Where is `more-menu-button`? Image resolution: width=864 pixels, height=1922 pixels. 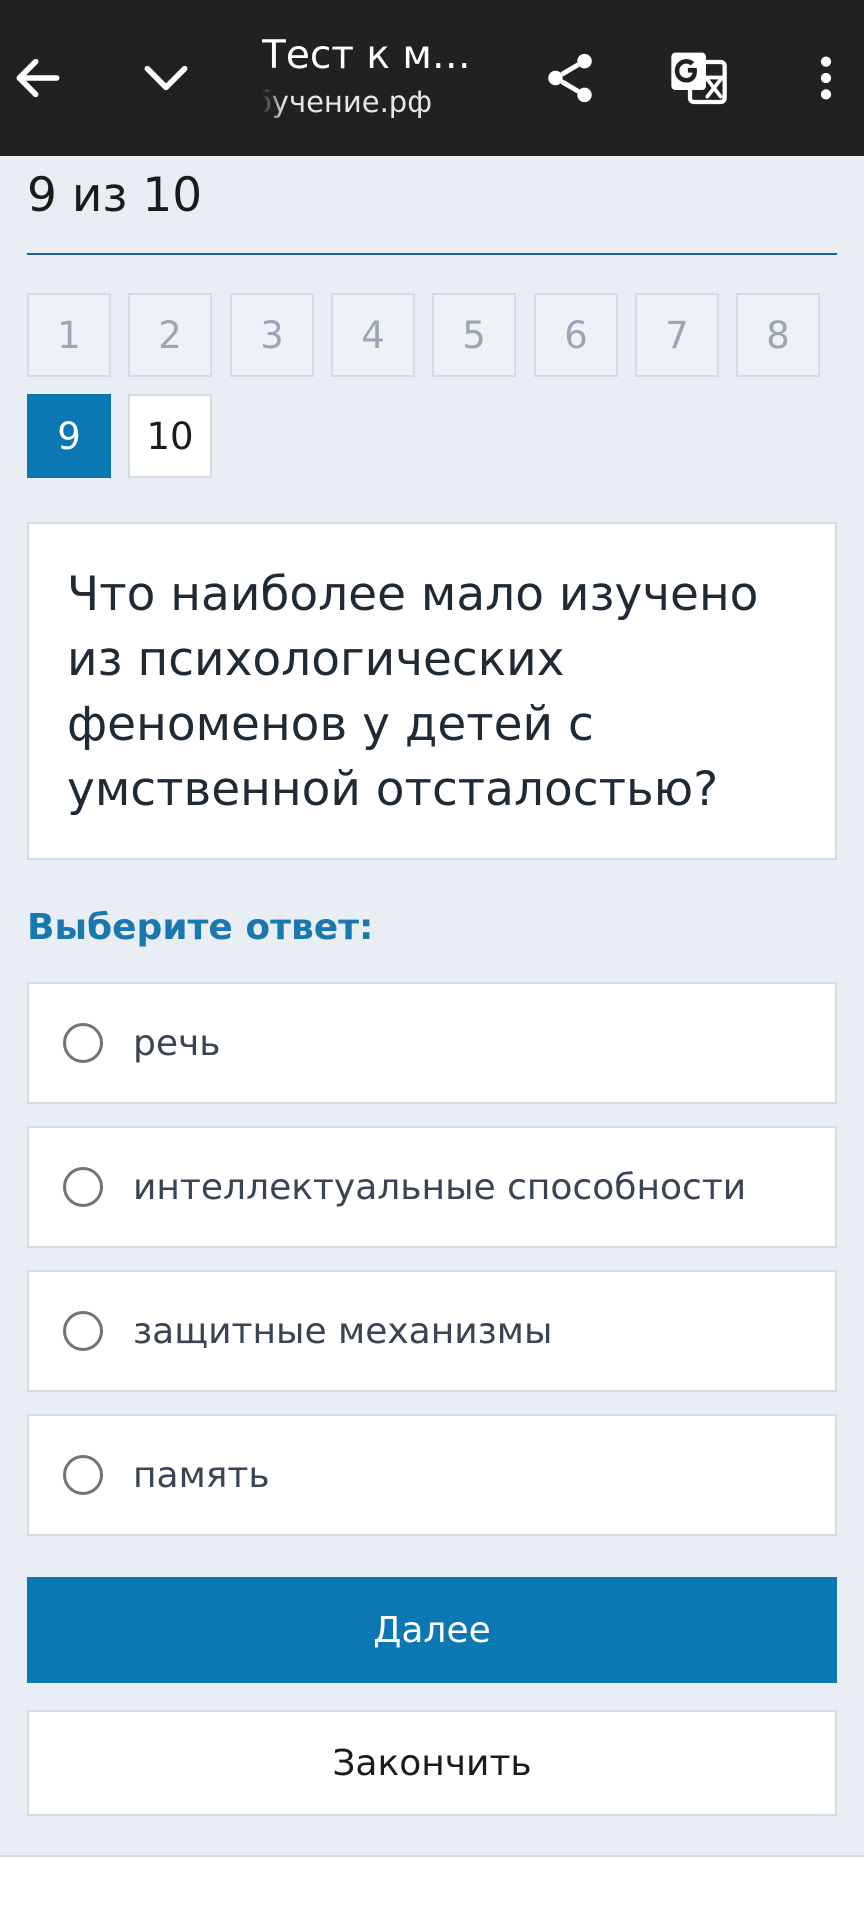 more-menu-button is located at coordinates (820, 78).